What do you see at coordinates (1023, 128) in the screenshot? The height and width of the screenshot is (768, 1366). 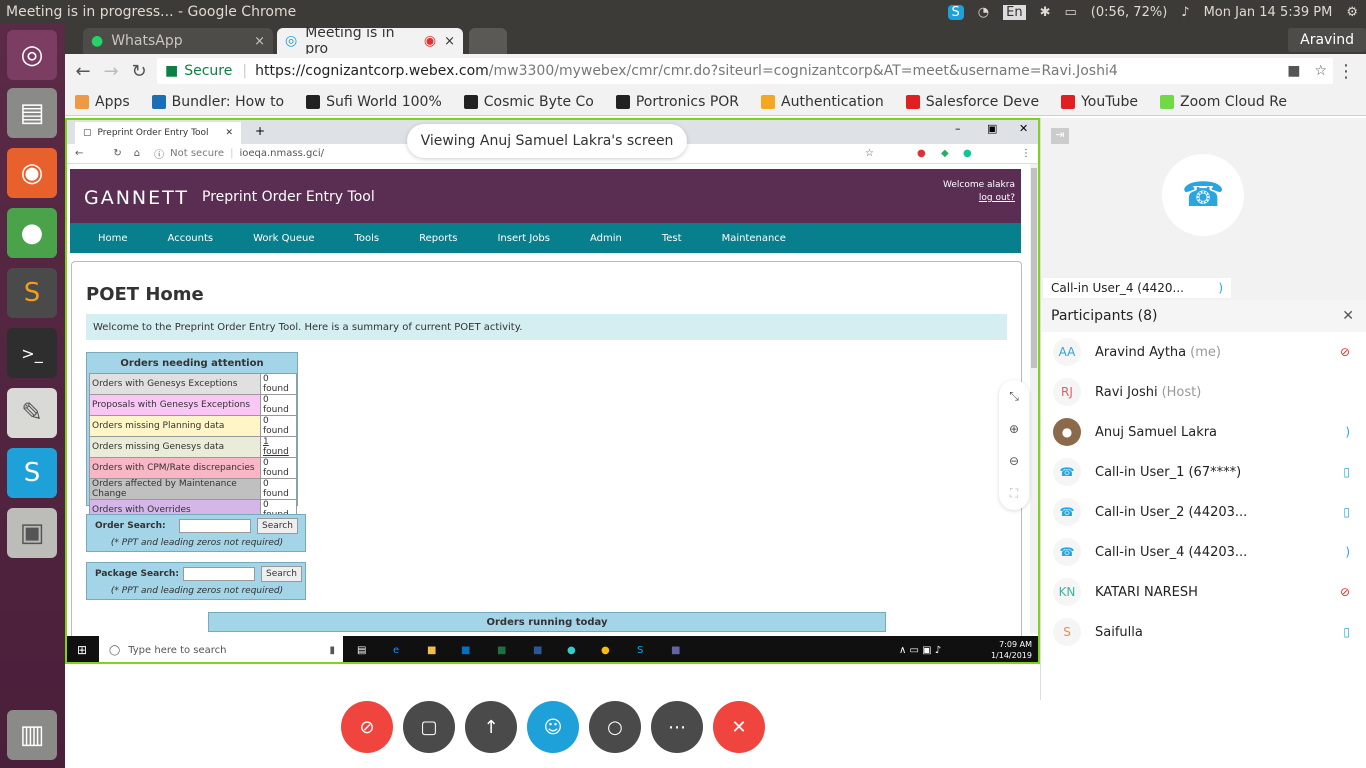 I see `close-window-icon: ✕` at bounding box center [1023, 128].